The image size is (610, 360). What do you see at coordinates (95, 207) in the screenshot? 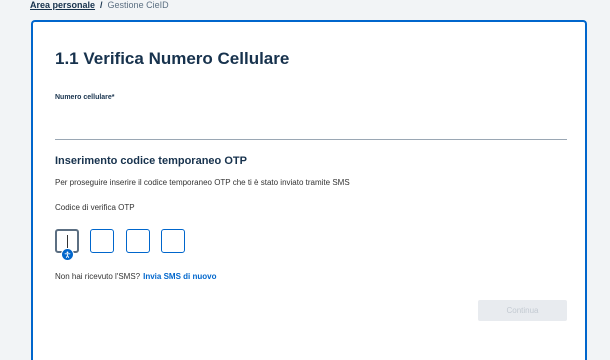
I see `otp-code-label: Codice di verifica OTP` at bounding box center [95, 207].